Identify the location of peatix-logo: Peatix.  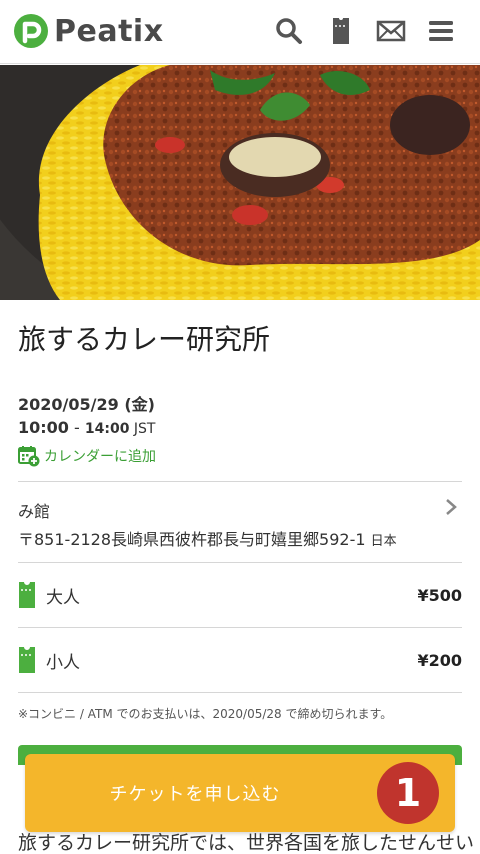
(88, 31).